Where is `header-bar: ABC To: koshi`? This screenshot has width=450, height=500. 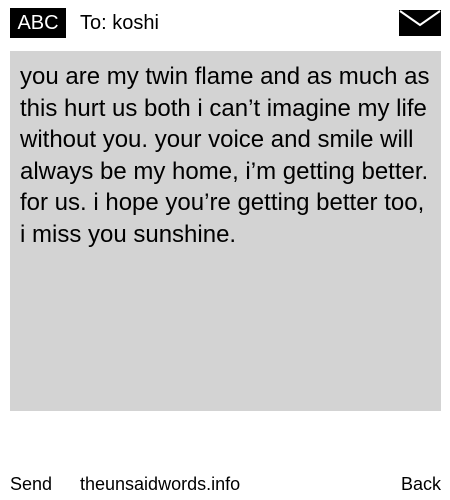
header-bar: ABC To: koshi is located at coordinates (225, 23).